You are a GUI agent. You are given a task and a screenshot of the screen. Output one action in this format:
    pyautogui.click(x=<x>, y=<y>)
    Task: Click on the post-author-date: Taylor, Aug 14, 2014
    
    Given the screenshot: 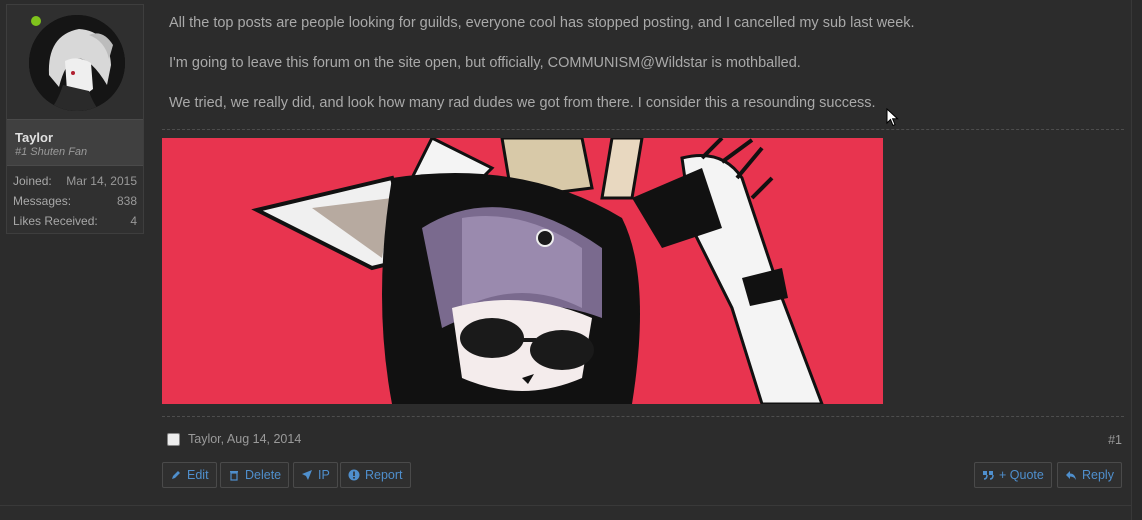 What is the action you would take?
    pyautogui.click(x=244, y=439)
    